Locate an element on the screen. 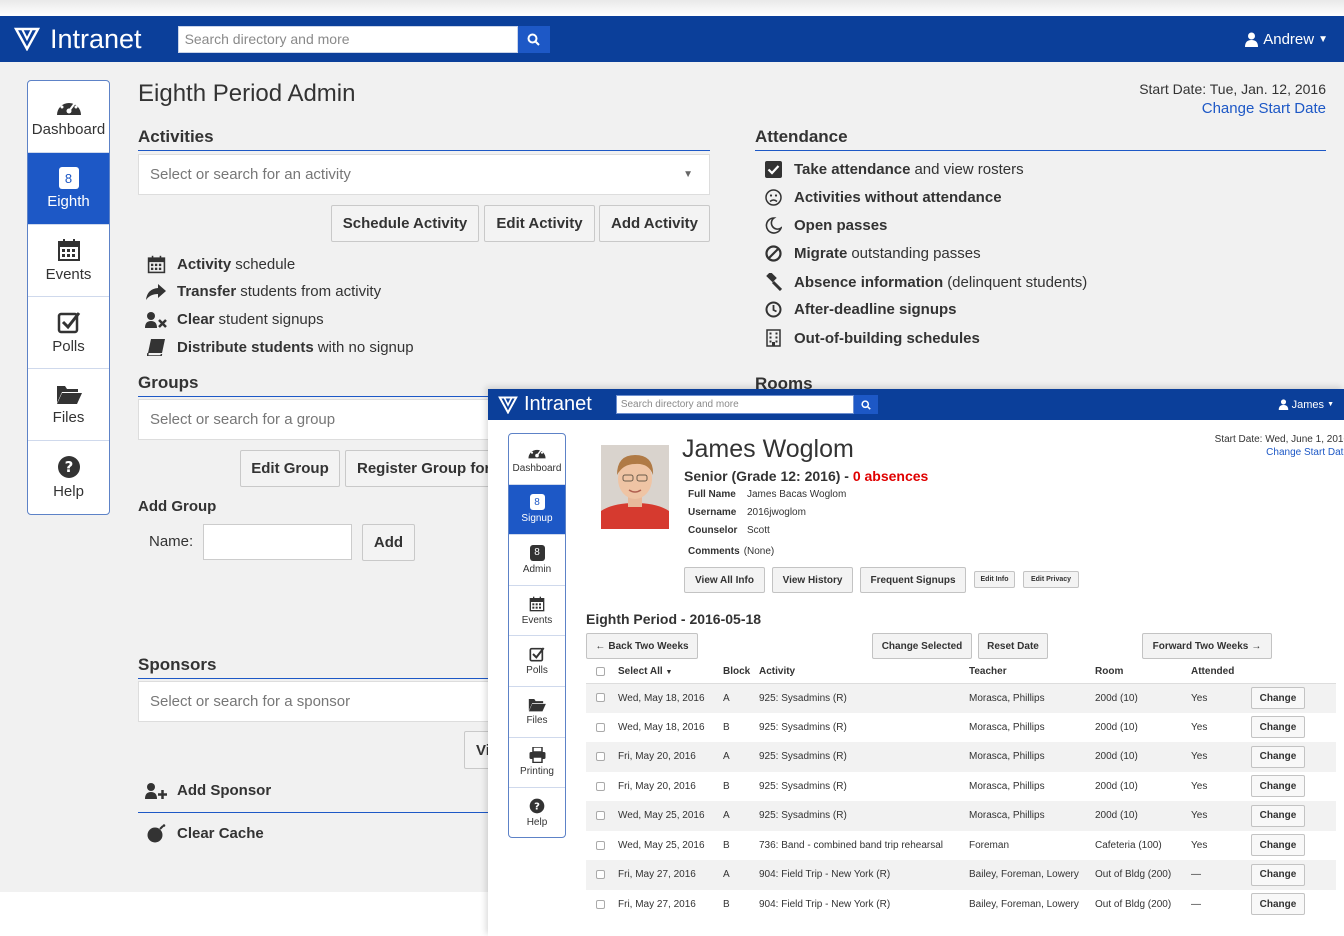 This screenshot has height=936, width=1344. gavel-icon is located at coordinates (774, 282).